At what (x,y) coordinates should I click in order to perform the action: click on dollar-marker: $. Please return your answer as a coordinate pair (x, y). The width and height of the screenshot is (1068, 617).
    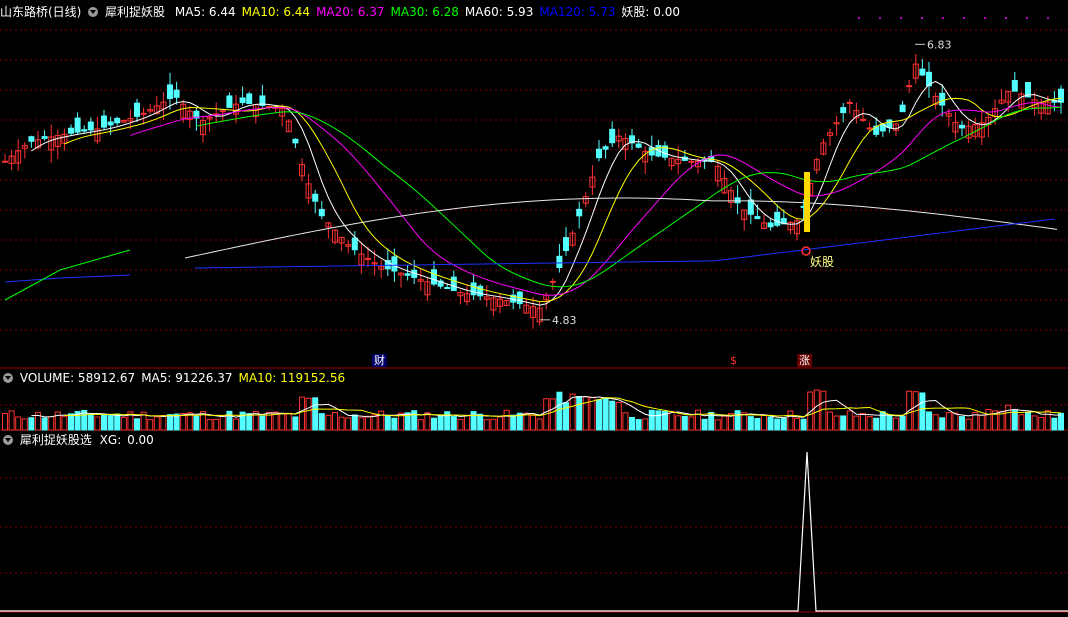
    Looking at the image, I should click on (733, 360).